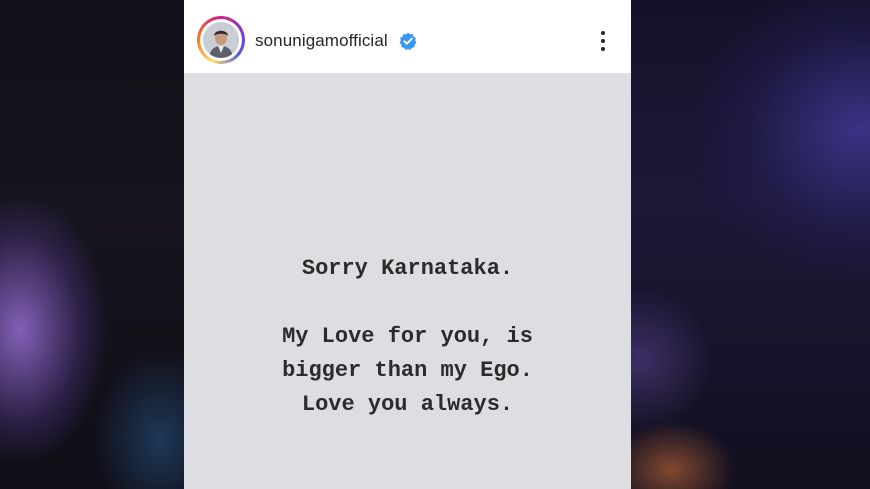 This screenshot has height=489, width=870. I want to click on story-ring, so click(221, 40).